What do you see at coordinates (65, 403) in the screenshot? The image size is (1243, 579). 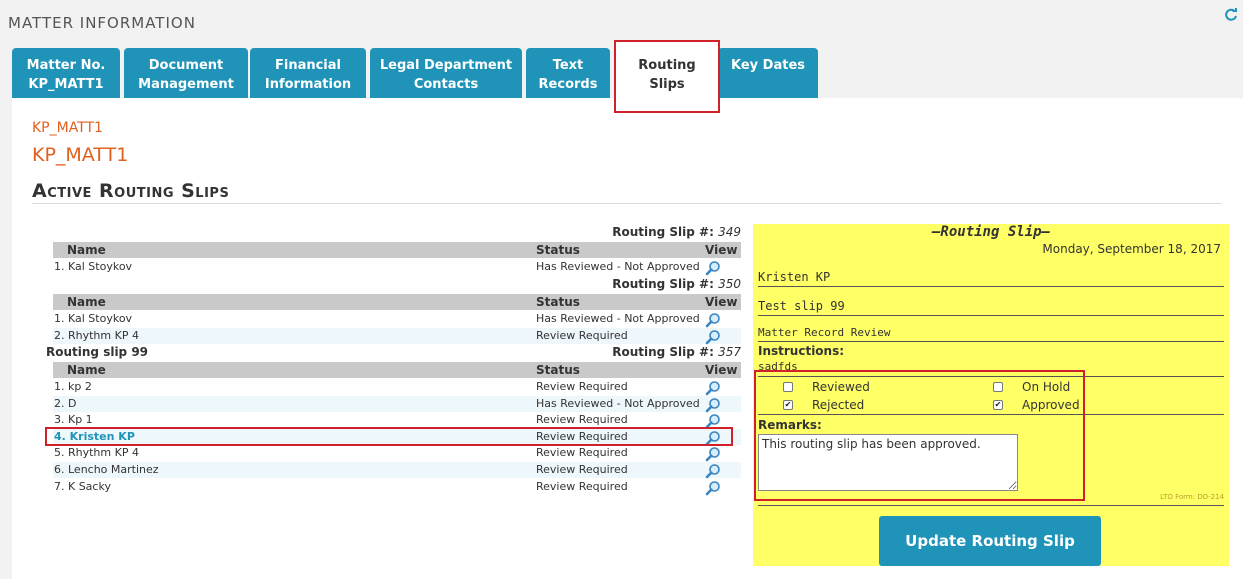 I see `reviewer-name: 2. D` at bounding box center [65, 403].